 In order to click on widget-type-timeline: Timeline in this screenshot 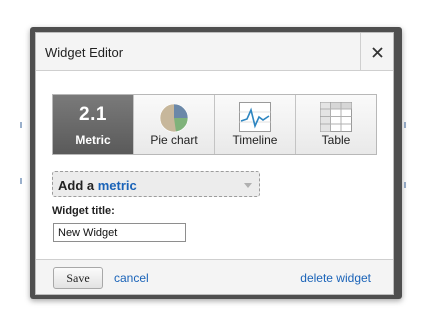, I will do `click(255, 124)`.